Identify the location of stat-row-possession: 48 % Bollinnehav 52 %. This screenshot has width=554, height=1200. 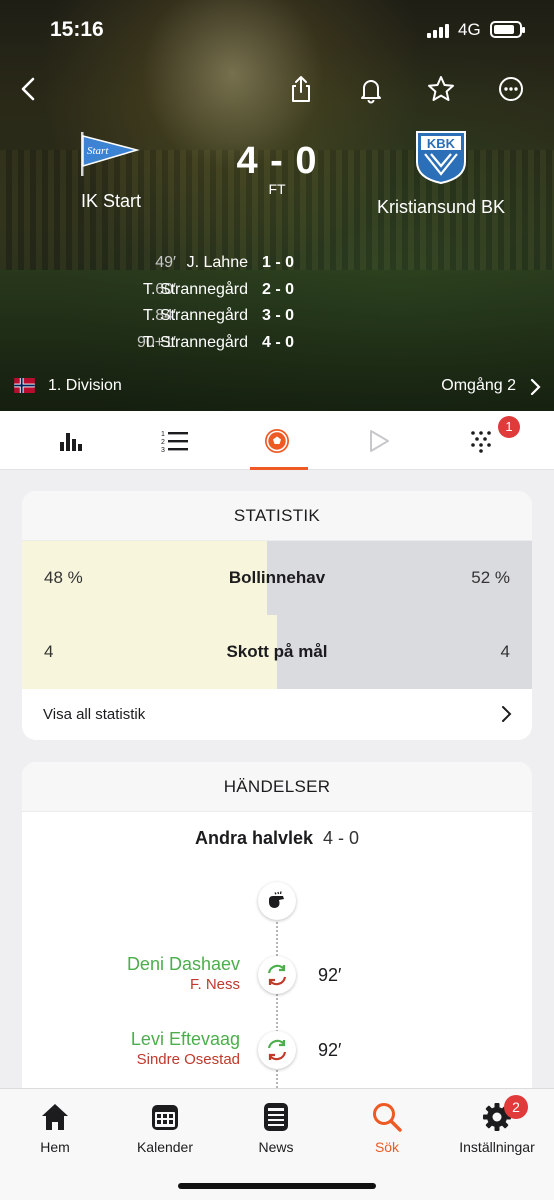
(277, 578).